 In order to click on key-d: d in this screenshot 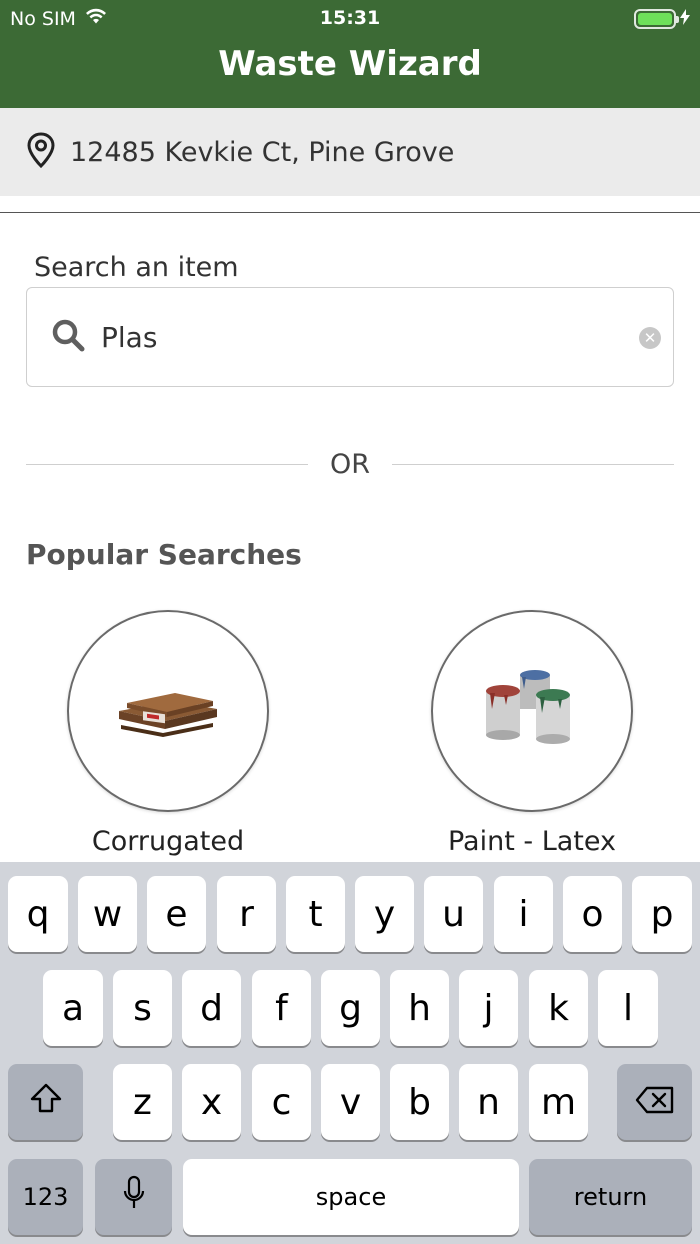, I will do `click(211, 1008)`.